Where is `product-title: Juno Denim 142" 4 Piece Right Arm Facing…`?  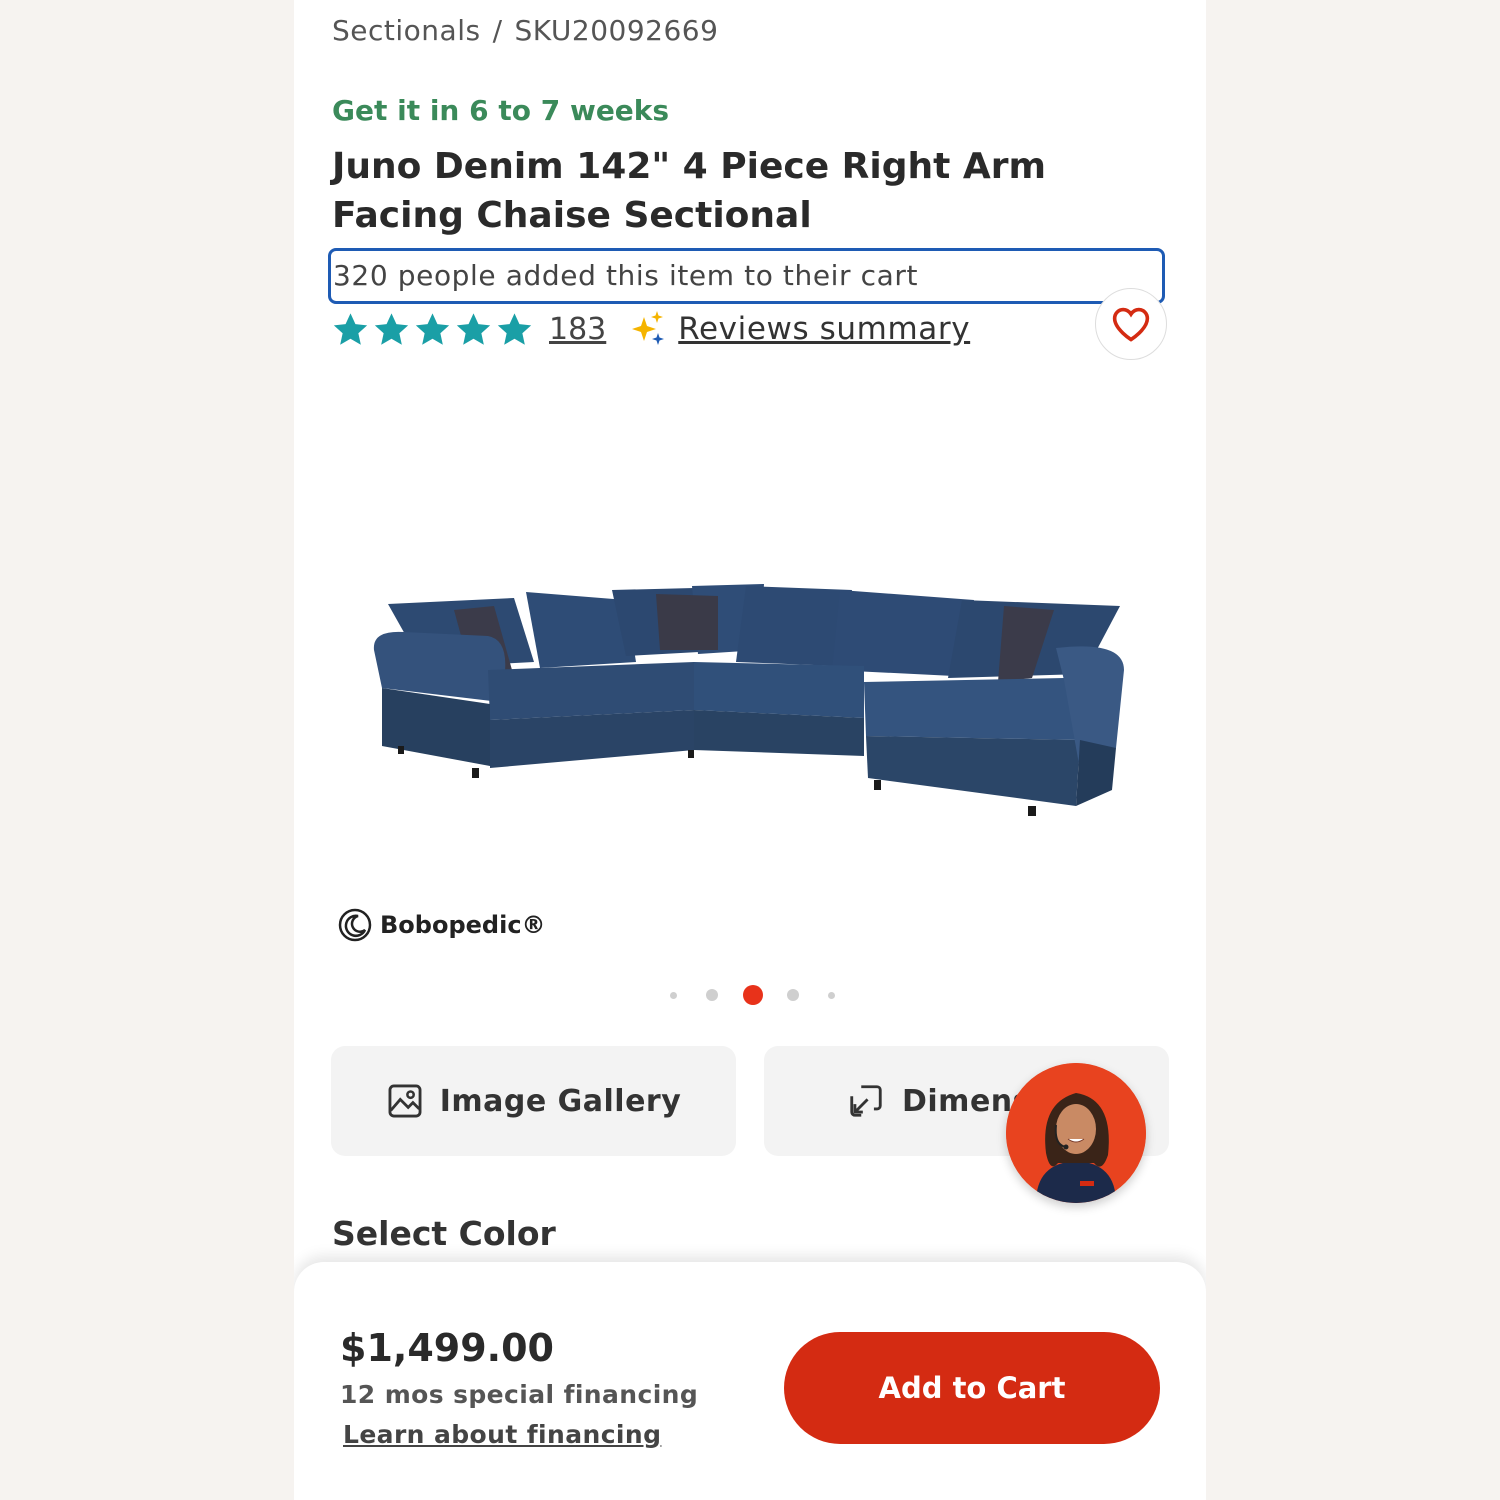
product-title: Juno Denim 142" 4 Piece Right Arm Facing… is located at coordinates (689, 191).